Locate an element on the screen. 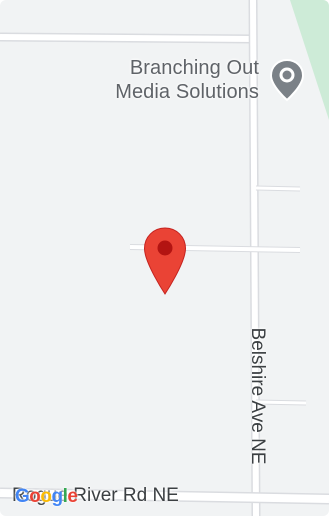 This screenshot has height=516, width=329. google-logo-letter: e is located at coordinates (72, 496).